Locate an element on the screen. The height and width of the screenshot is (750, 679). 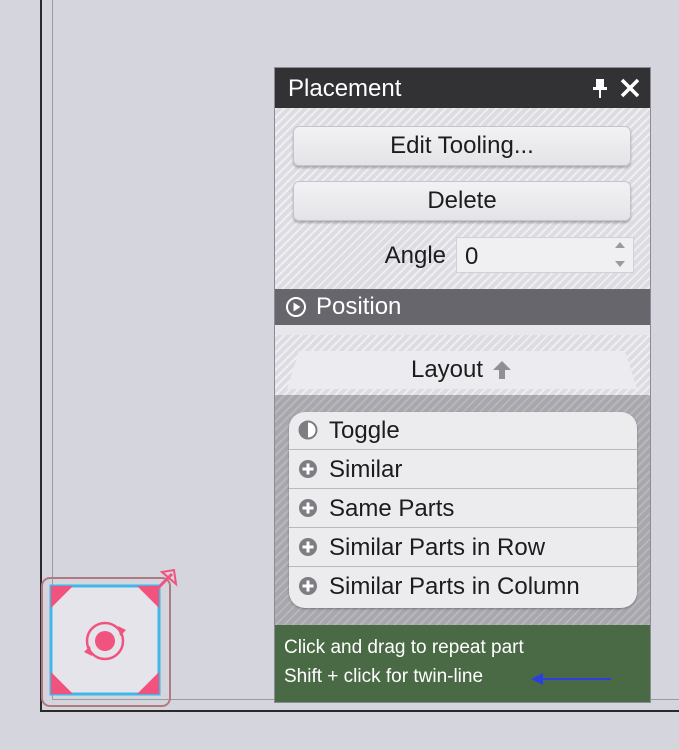
spin-down-icon is located at coordinates (620, 264).